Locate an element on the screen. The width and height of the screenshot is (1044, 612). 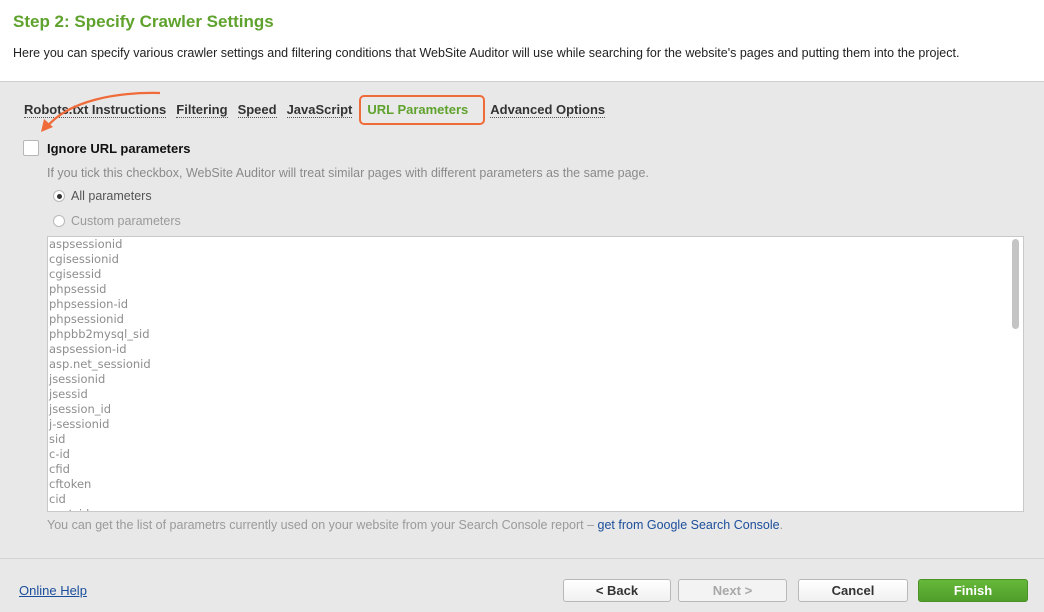
list-item: cgisessionid is located at coordinates (84, 259).